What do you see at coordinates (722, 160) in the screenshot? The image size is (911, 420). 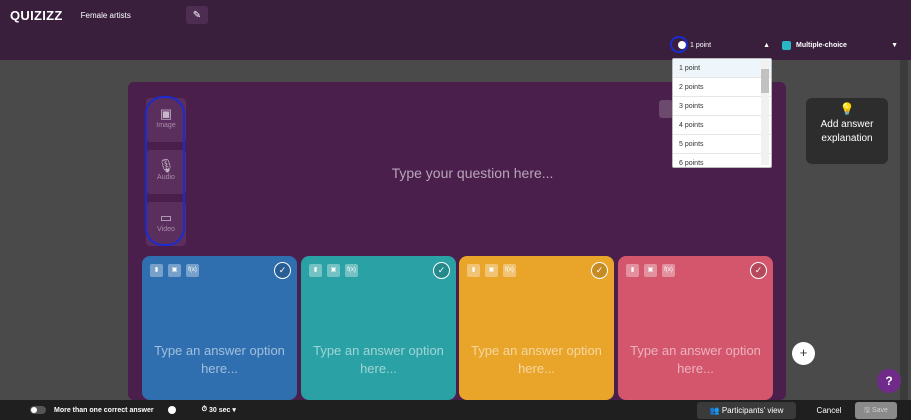 I see `points-option: 6 points` at bounding box center [722, 160].